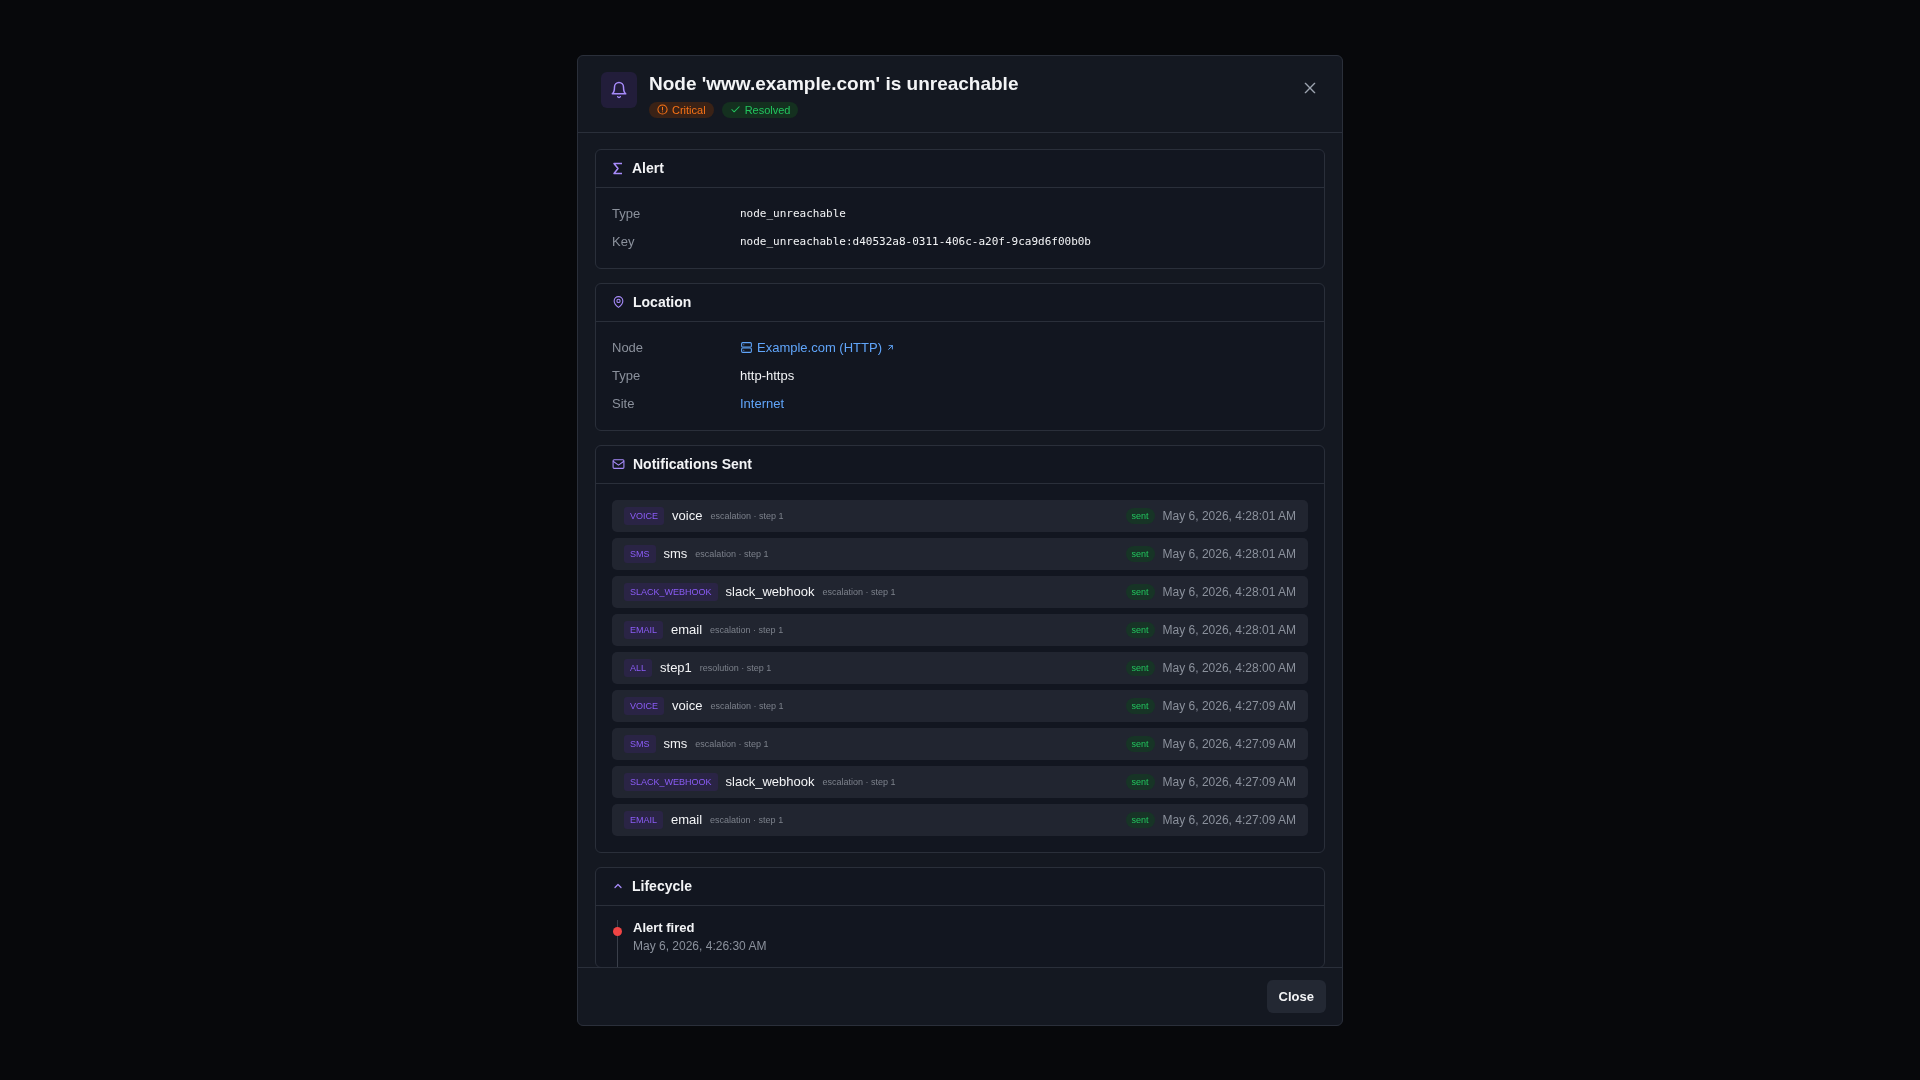 Image resolution: width=1920 pixels, height=1080 pixels. What do you see at coordinates (692, 464) in the screenshot?
I see `card-title: Notifications Sent` at bounding box center [692, 464].